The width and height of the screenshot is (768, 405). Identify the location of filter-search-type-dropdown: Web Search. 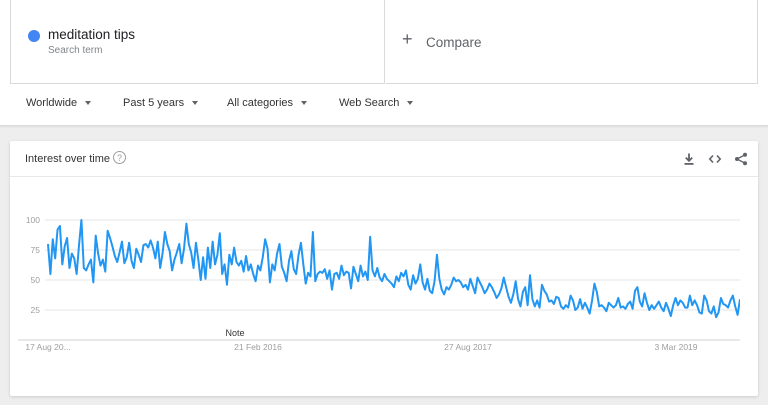
(376, 103).